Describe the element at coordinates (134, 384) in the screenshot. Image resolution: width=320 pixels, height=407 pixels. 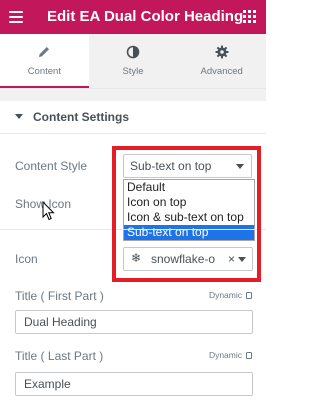
I see `title-last-input: Example` at that location.